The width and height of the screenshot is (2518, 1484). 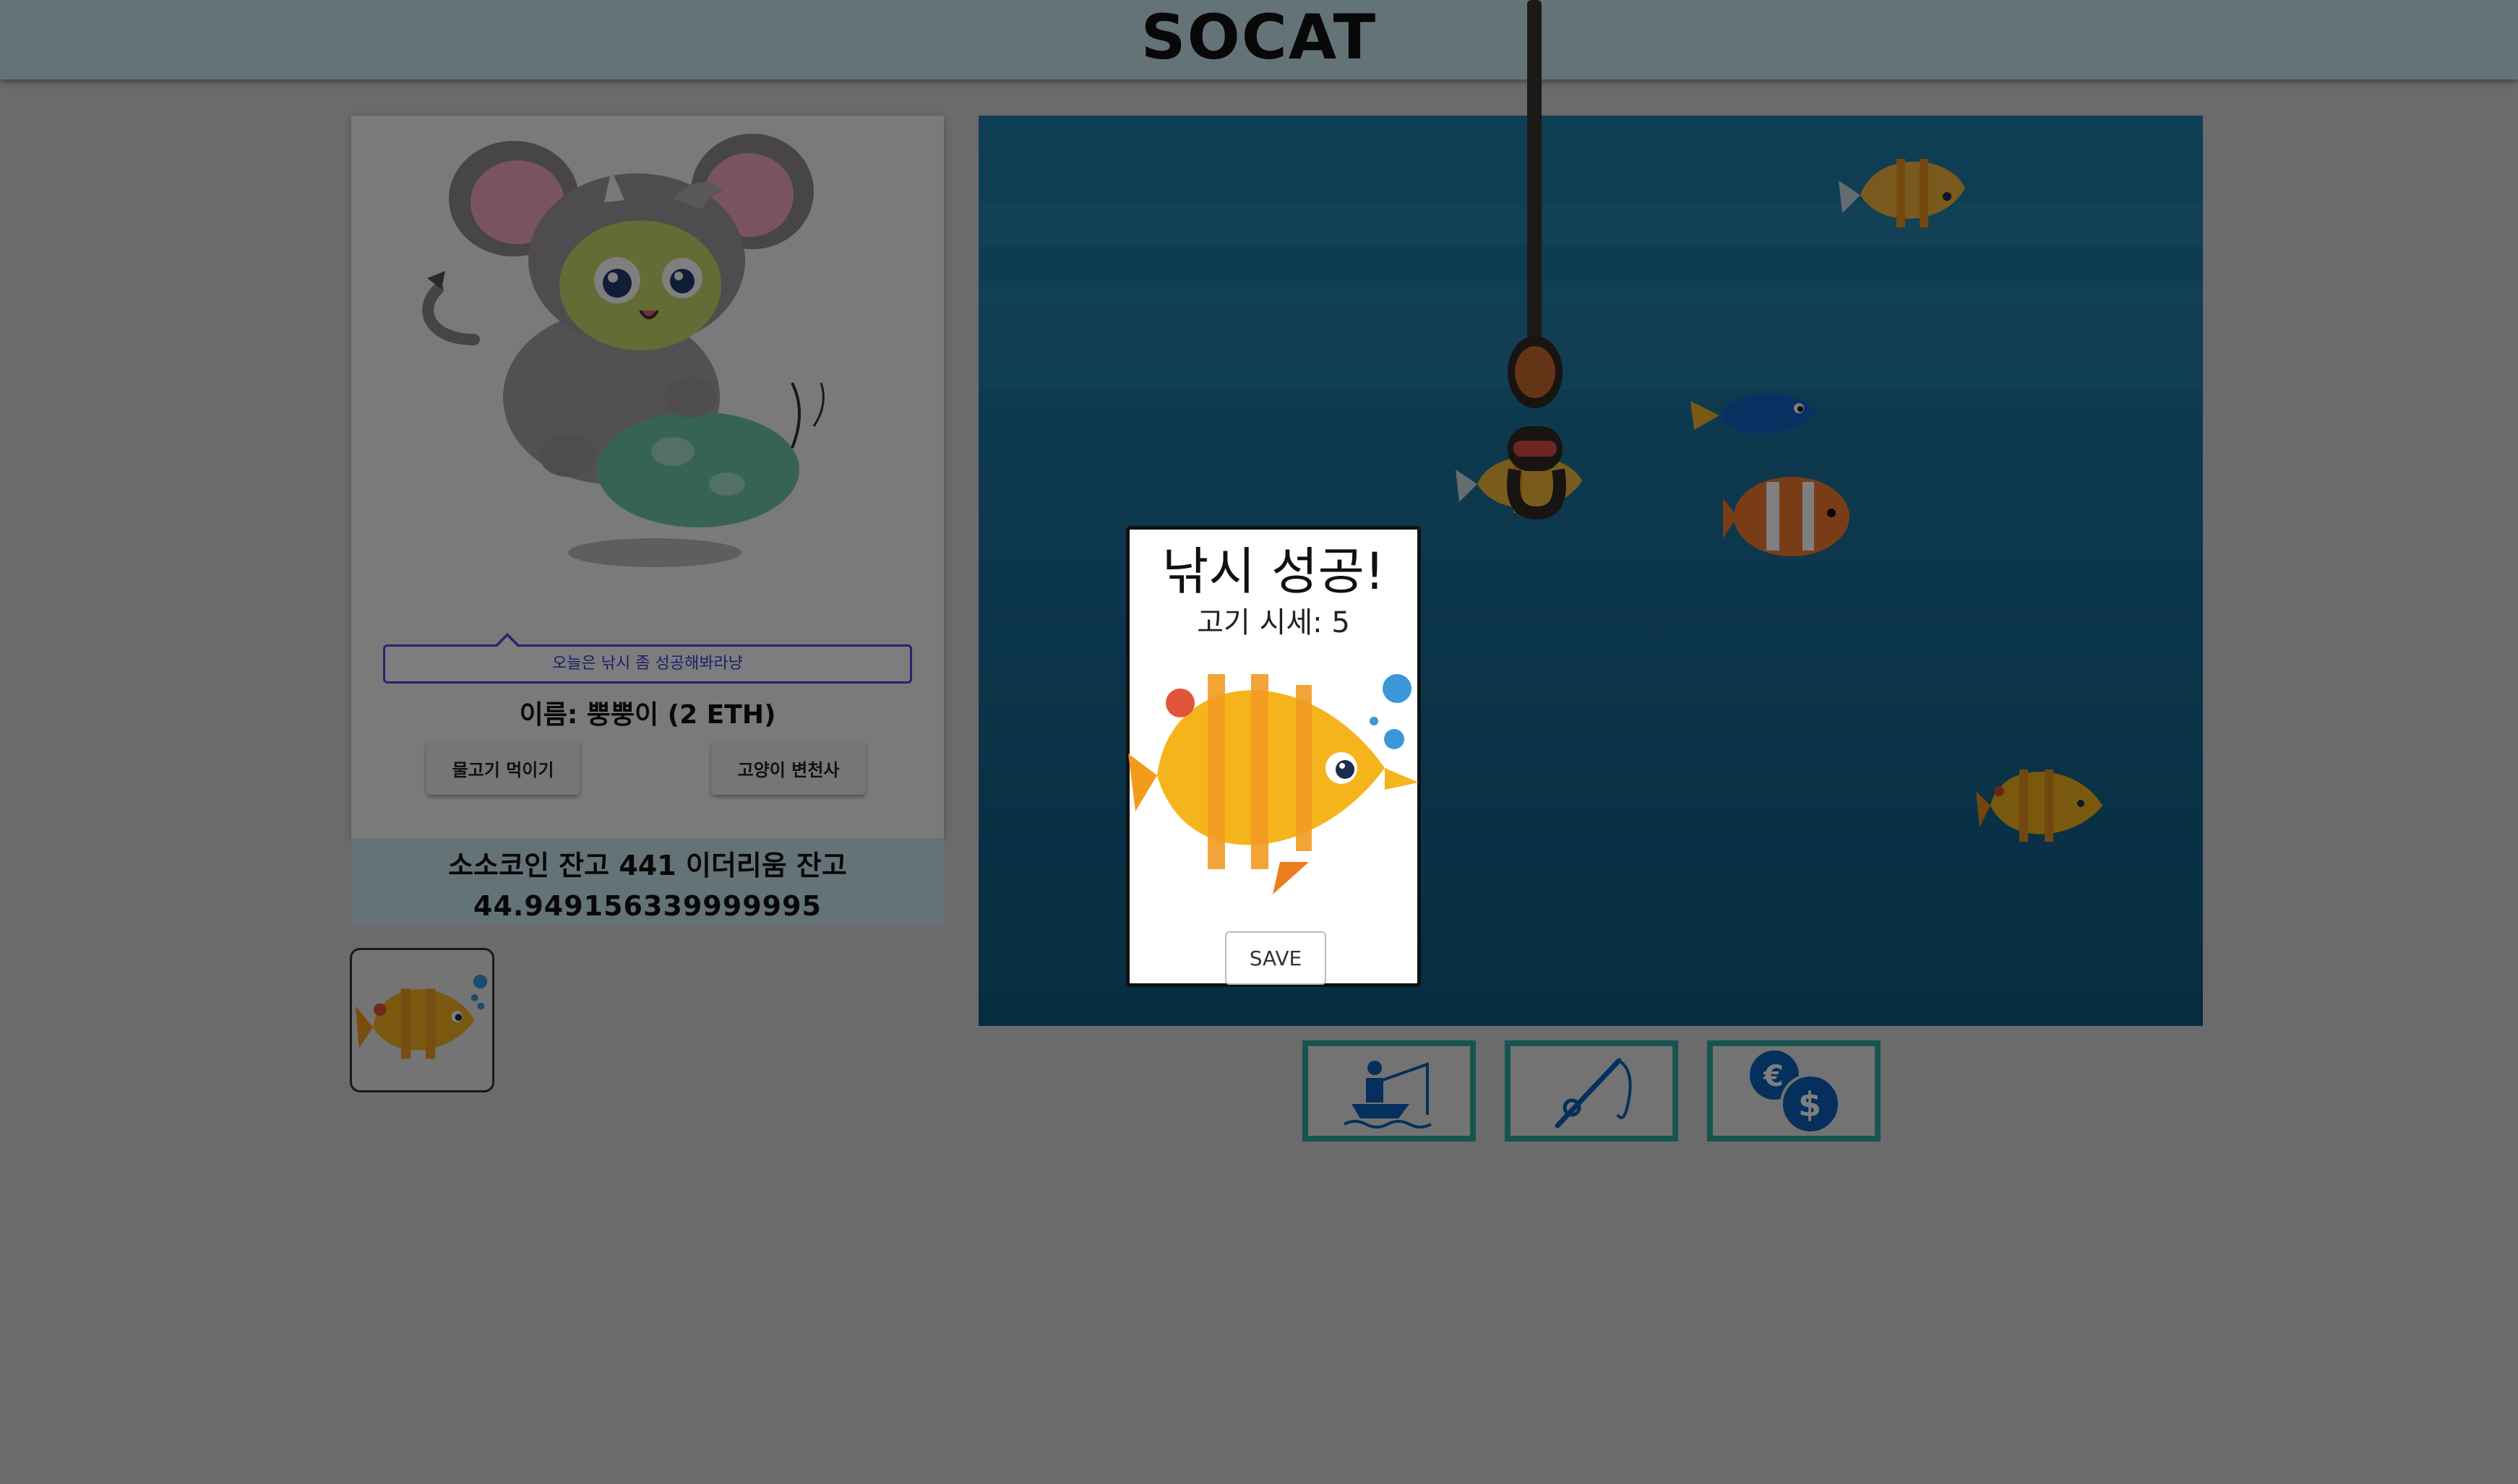 What do you see at coordinates (1275, 958) in the screenshot?
I see `save-button: SAVE` at bounding box center [1275, 958].